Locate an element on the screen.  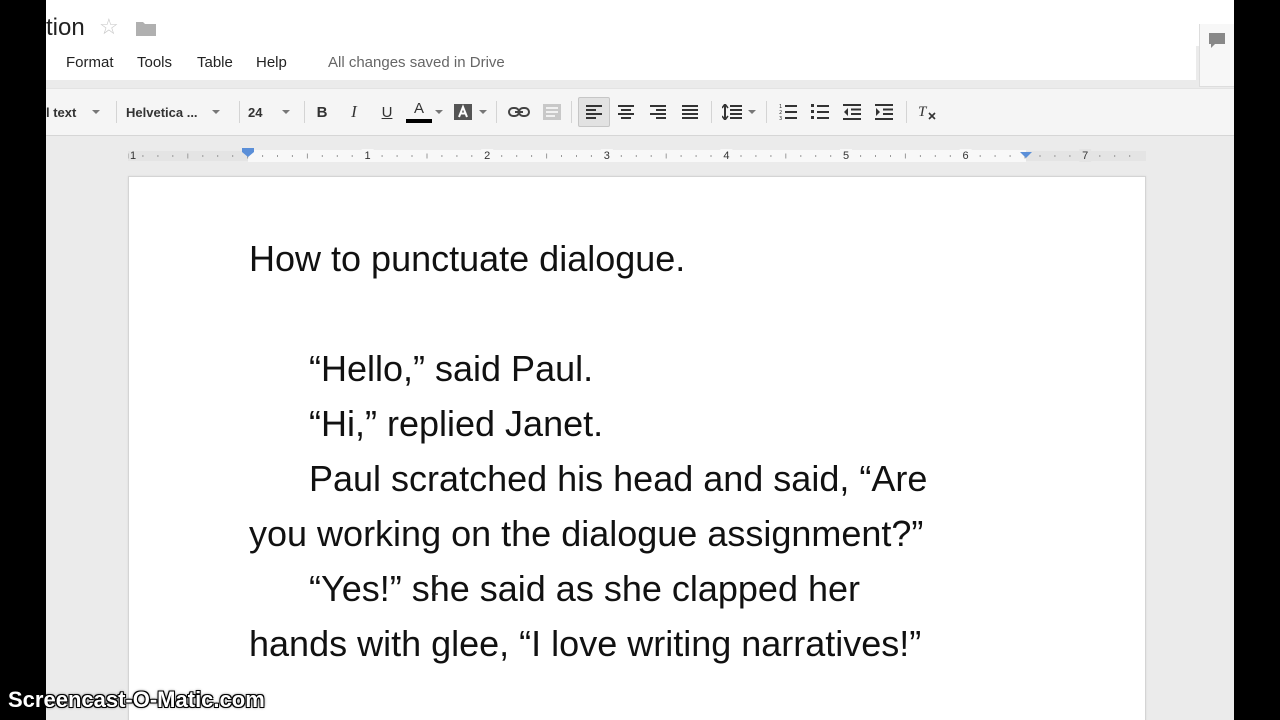
clear-formatting-button: T is located at coordinates (927, 112).